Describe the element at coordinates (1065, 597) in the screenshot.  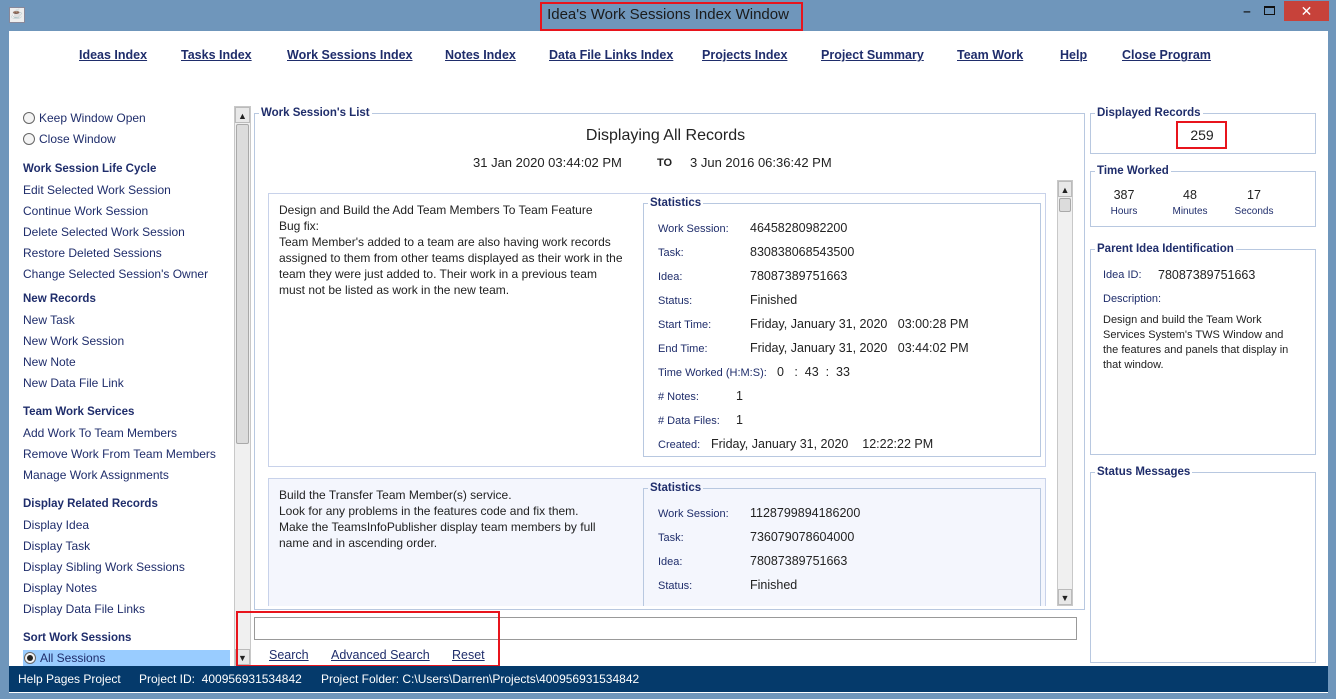
I see `scroll-down-arrow-icon: ▼` at that location.